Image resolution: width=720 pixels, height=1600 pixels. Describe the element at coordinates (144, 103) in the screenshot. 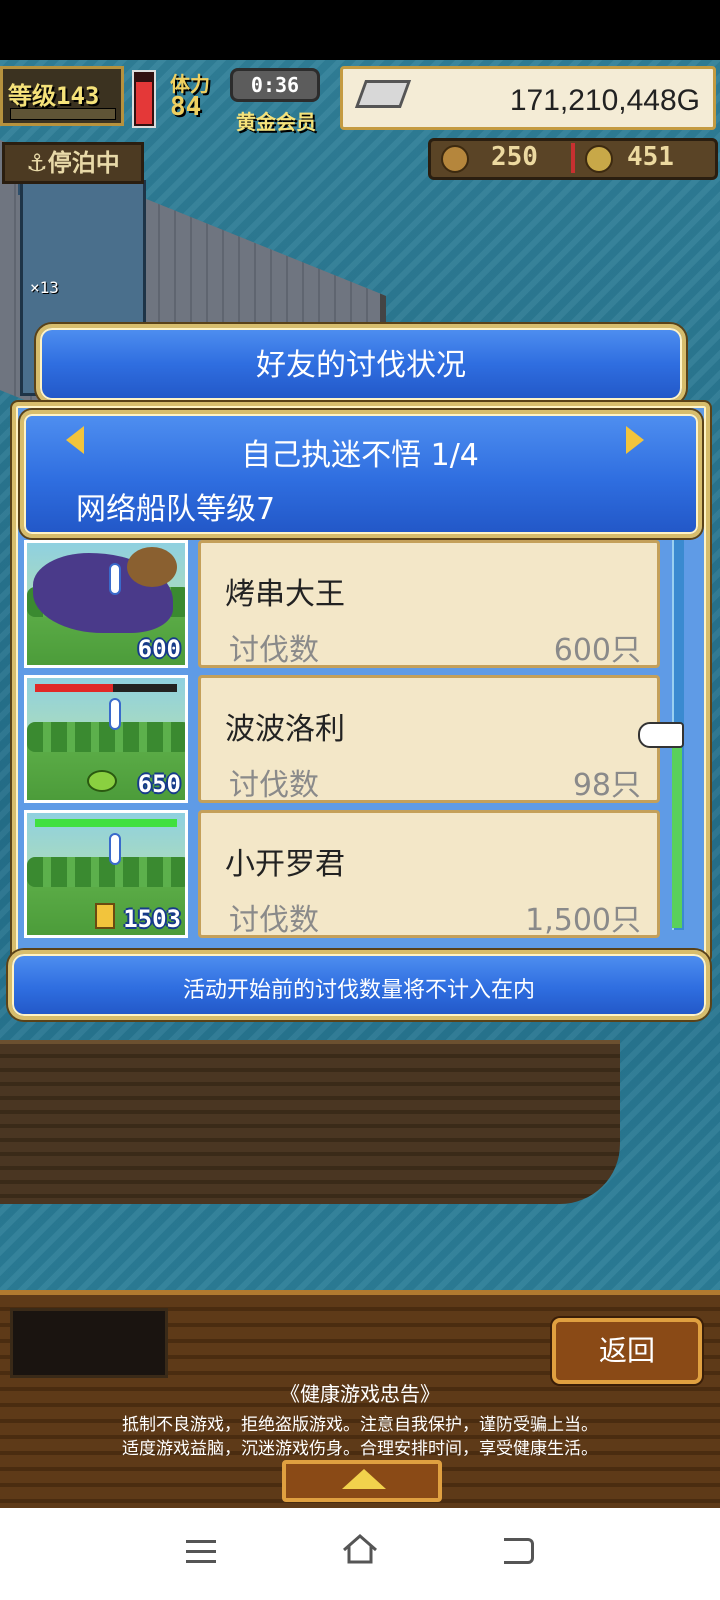

I see `stamina-gauge-fill` at that location.